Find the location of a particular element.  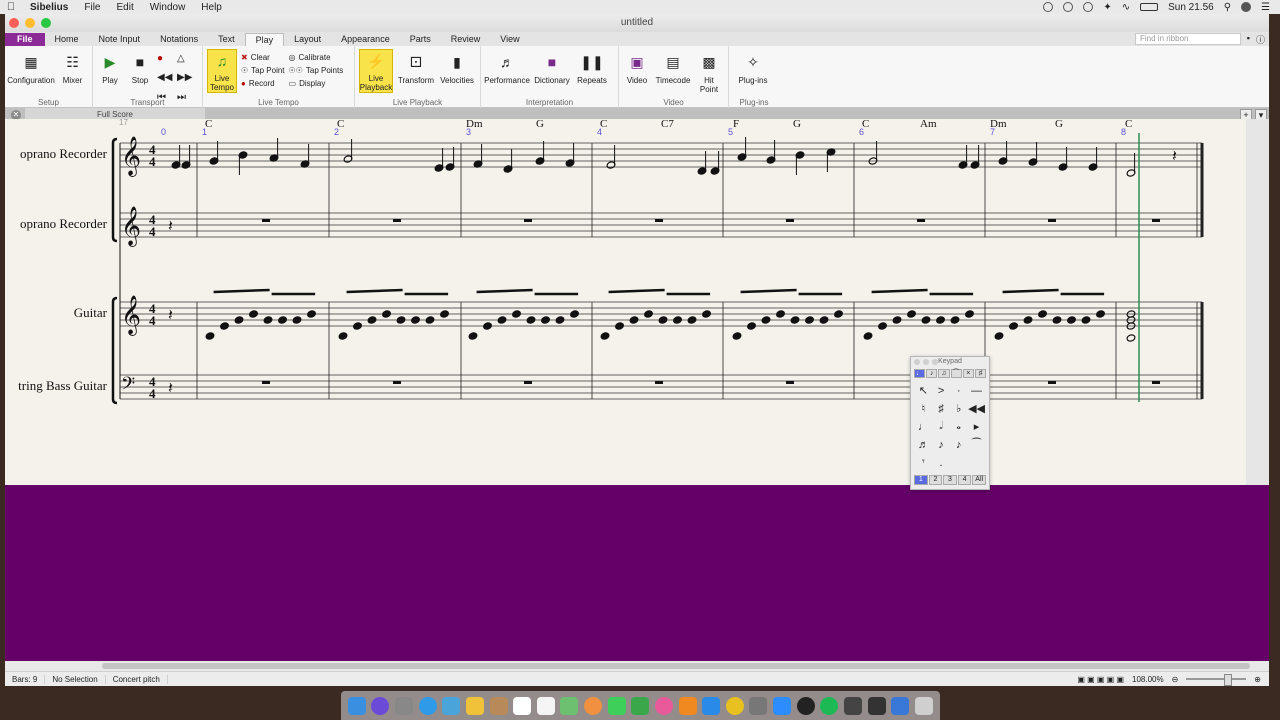

dock-reminders-icon is located at coordinates (545, 705).